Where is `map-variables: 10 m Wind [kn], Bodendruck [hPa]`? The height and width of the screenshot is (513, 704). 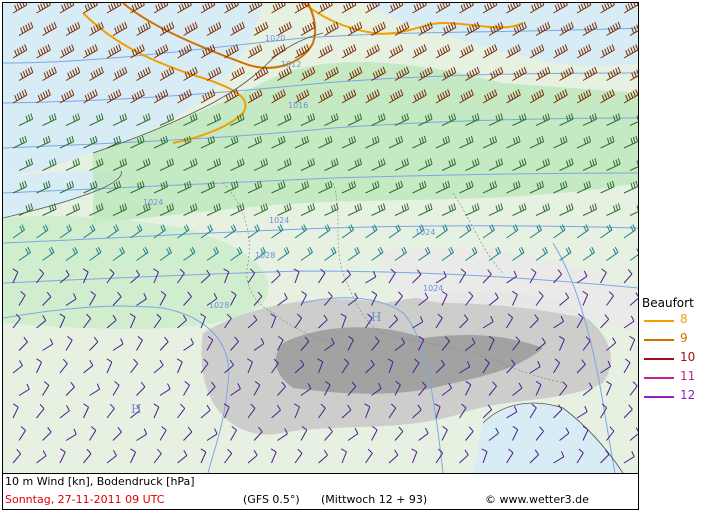 map-variables: 10 m Wind [kn], Bodendruck [hPa] is located at coordinates (100, 481).